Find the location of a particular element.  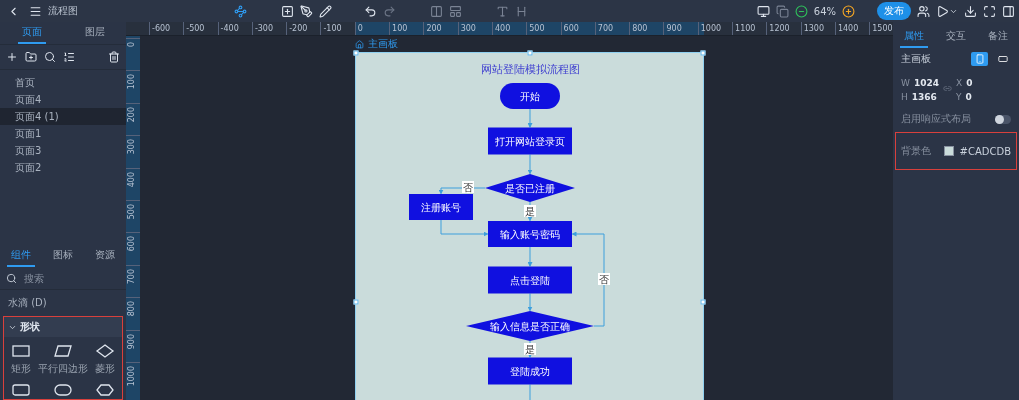

dimension-field: H 1366 is located at coordinates (928, 97).